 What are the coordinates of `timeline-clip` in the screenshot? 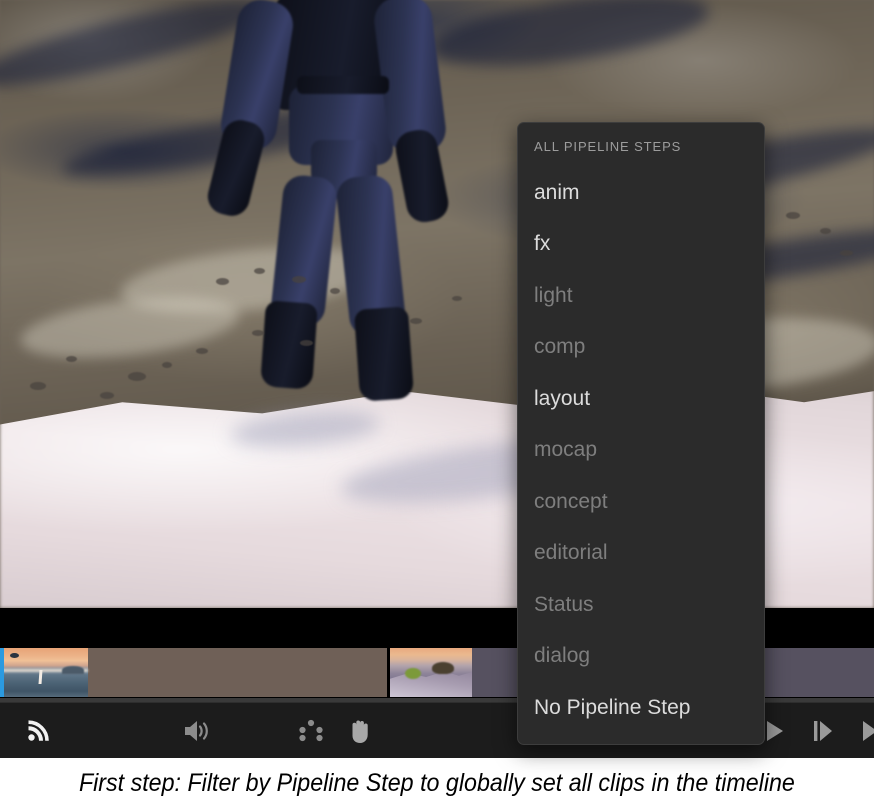 It's located at (193, 672).